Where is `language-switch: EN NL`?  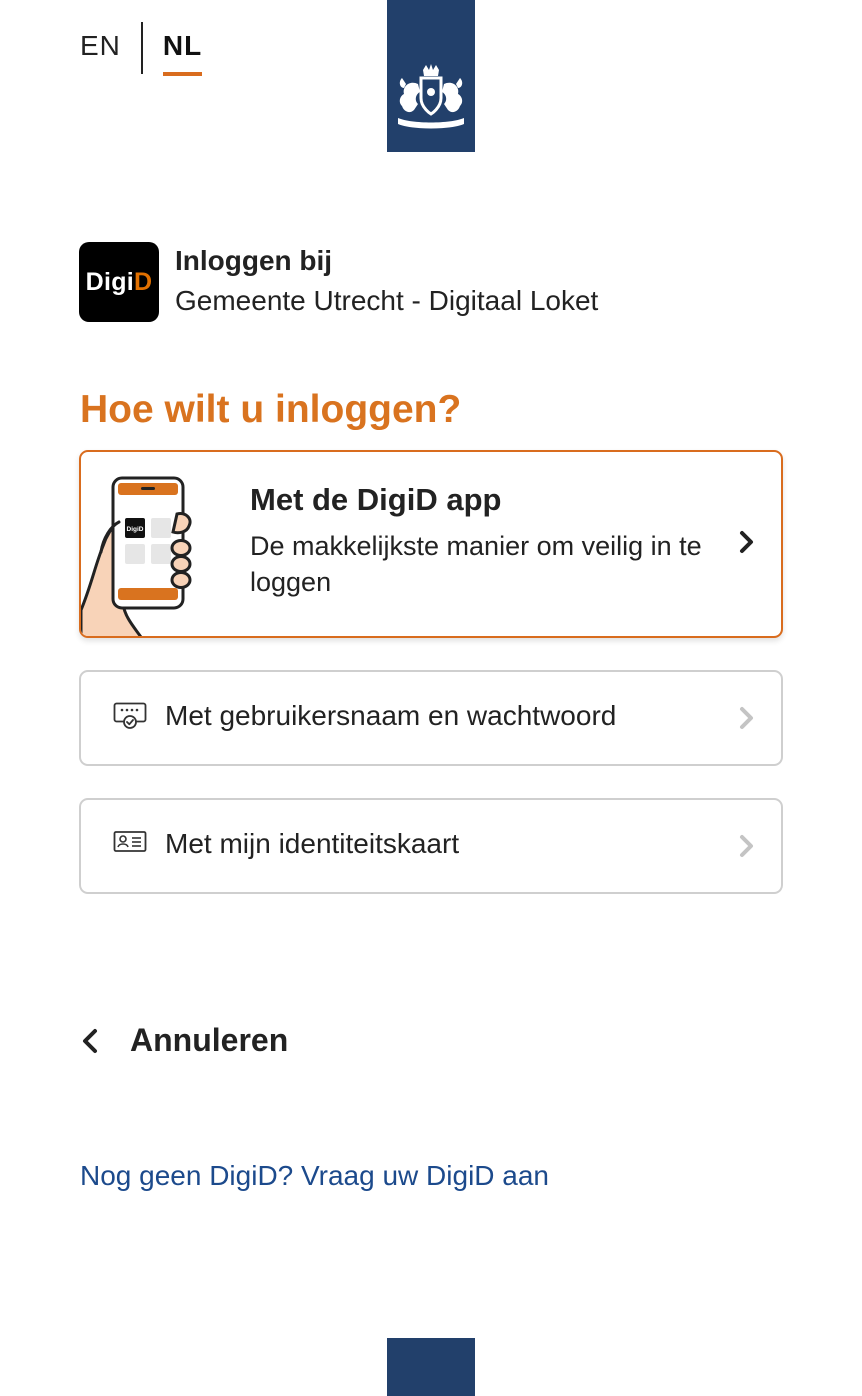
language-switch: EN NL is located at coordinates (141, 49).